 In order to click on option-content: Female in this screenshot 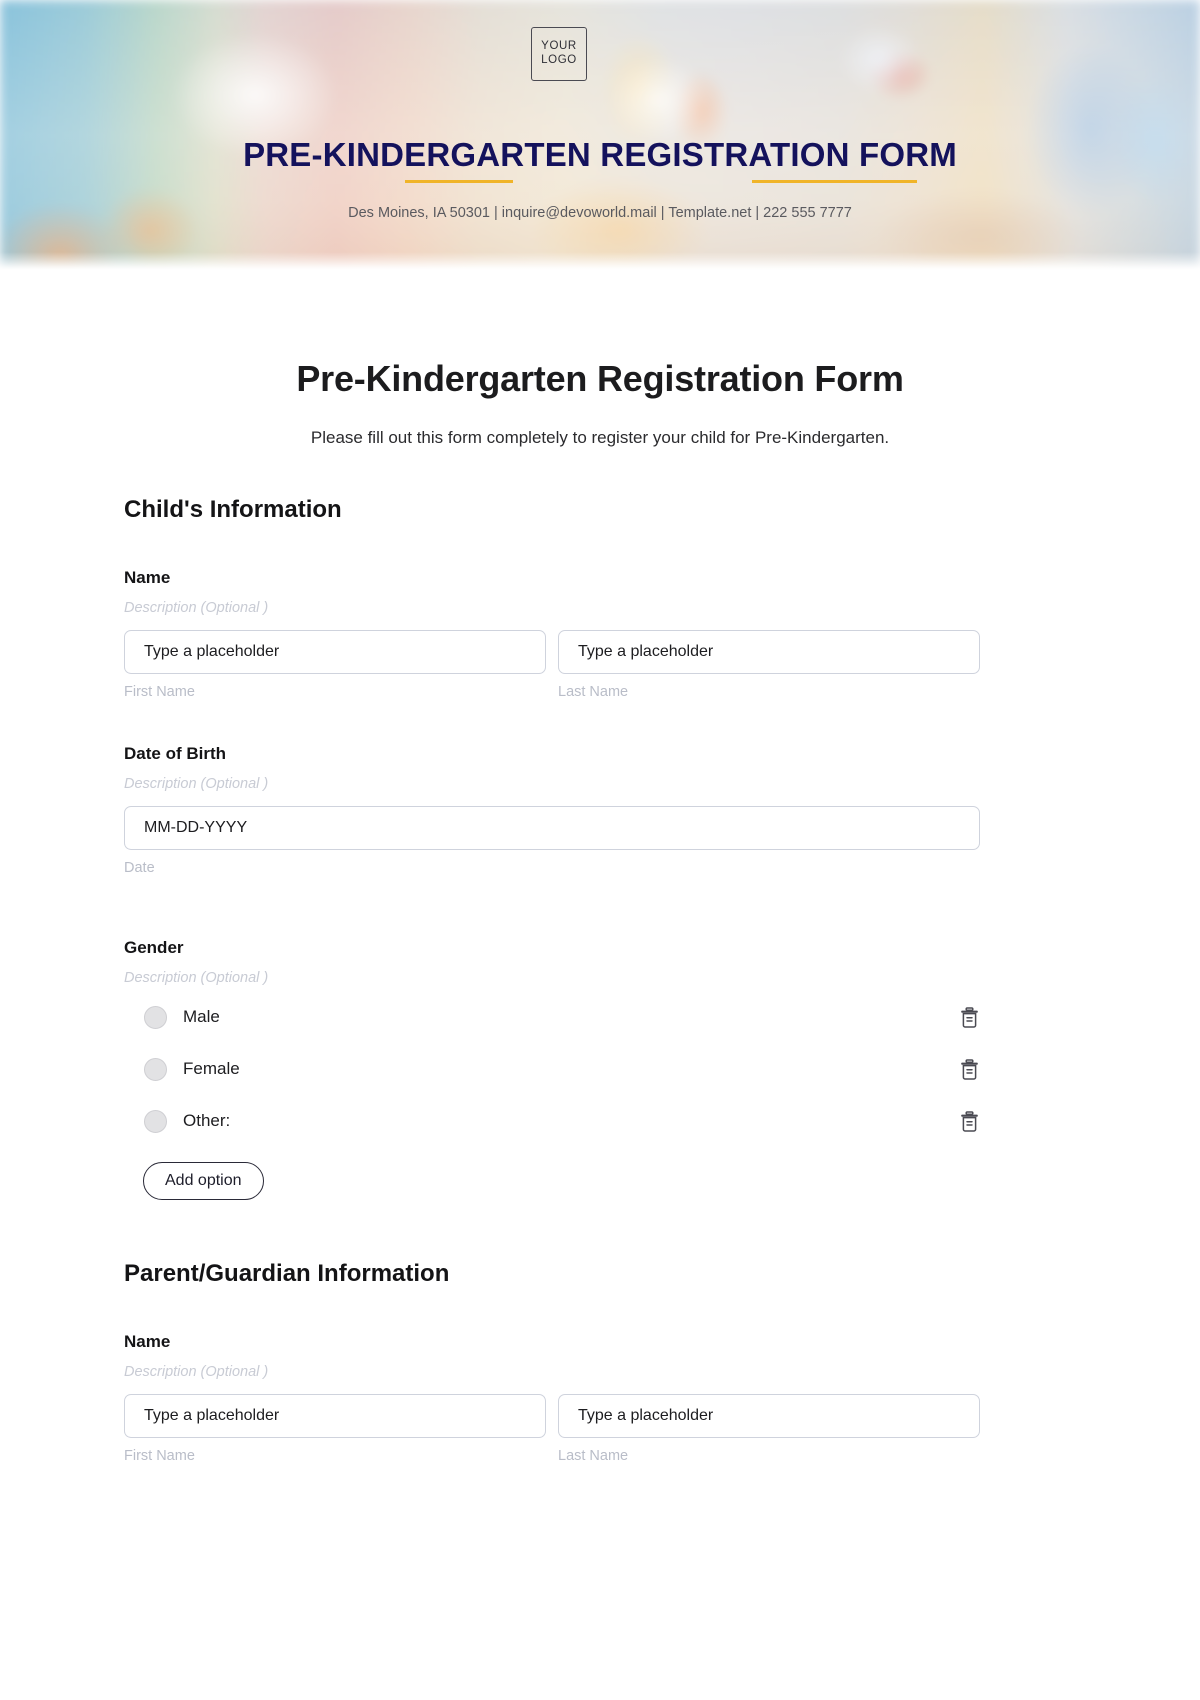, I will do `click(192, 1069)`.